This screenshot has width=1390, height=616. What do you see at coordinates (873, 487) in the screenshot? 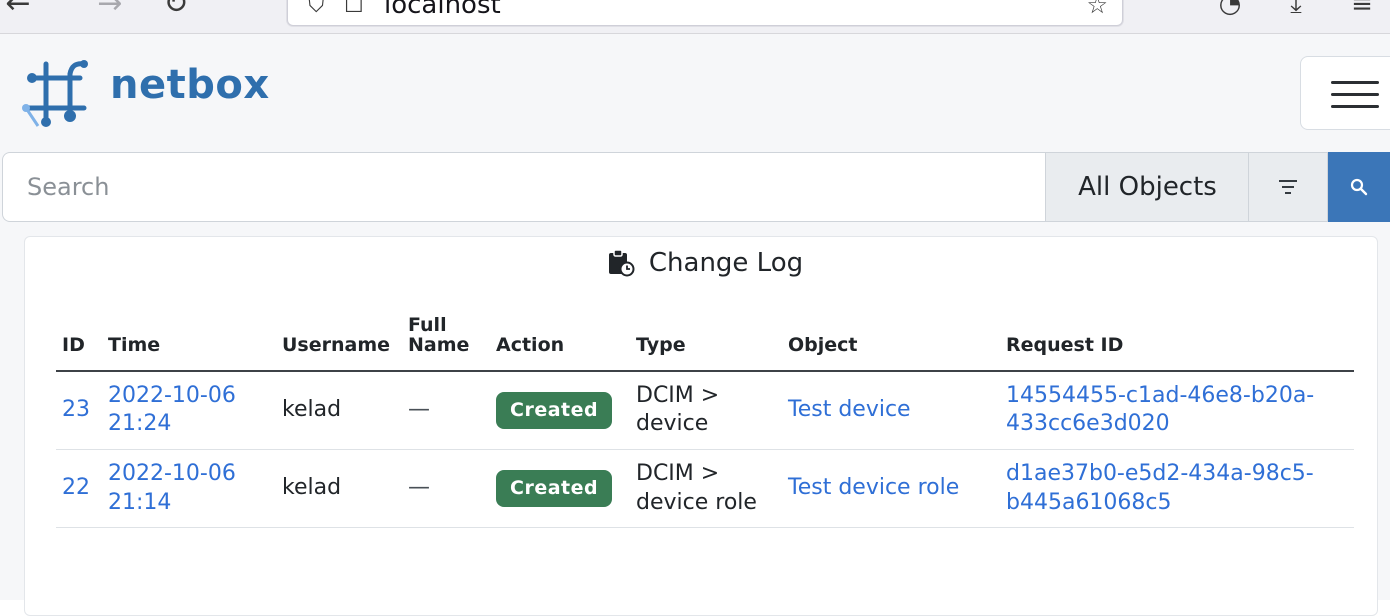
I see `object-link: Test device role` at bounding box center [873, 487].